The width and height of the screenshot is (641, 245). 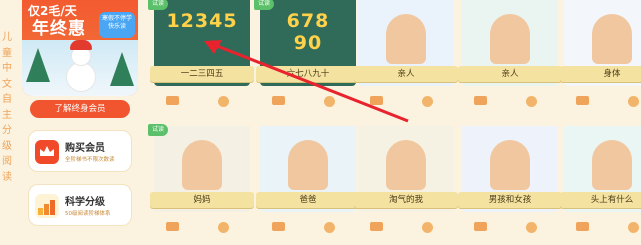 What do you see at coordinates (80, 109) in the screenshot?
I see `membership-button: 了解终身会员` at bounding box center [80, 109].